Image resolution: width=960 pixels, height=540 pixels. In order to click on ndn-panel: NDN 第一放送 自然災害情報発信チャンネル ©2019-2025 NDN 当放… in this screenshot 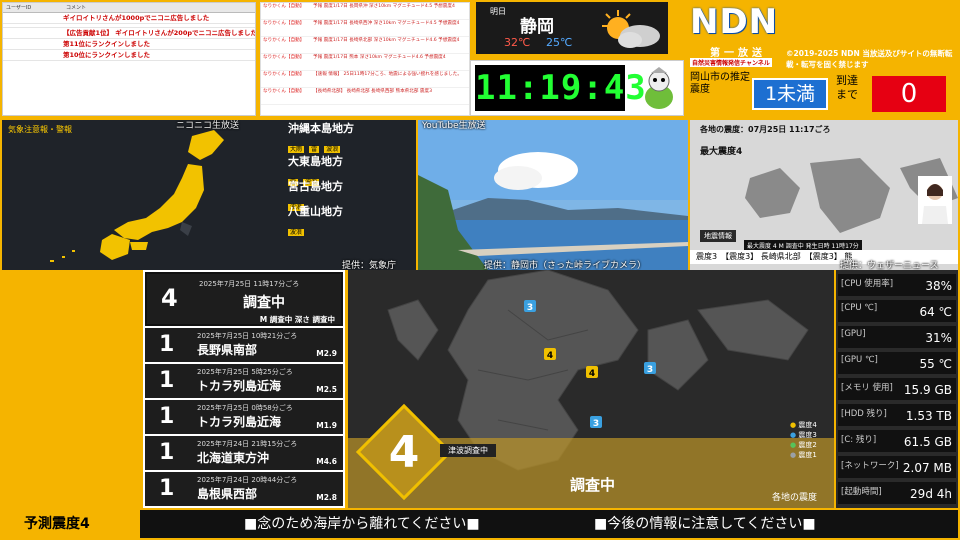, I will do `click(822, 60)`.